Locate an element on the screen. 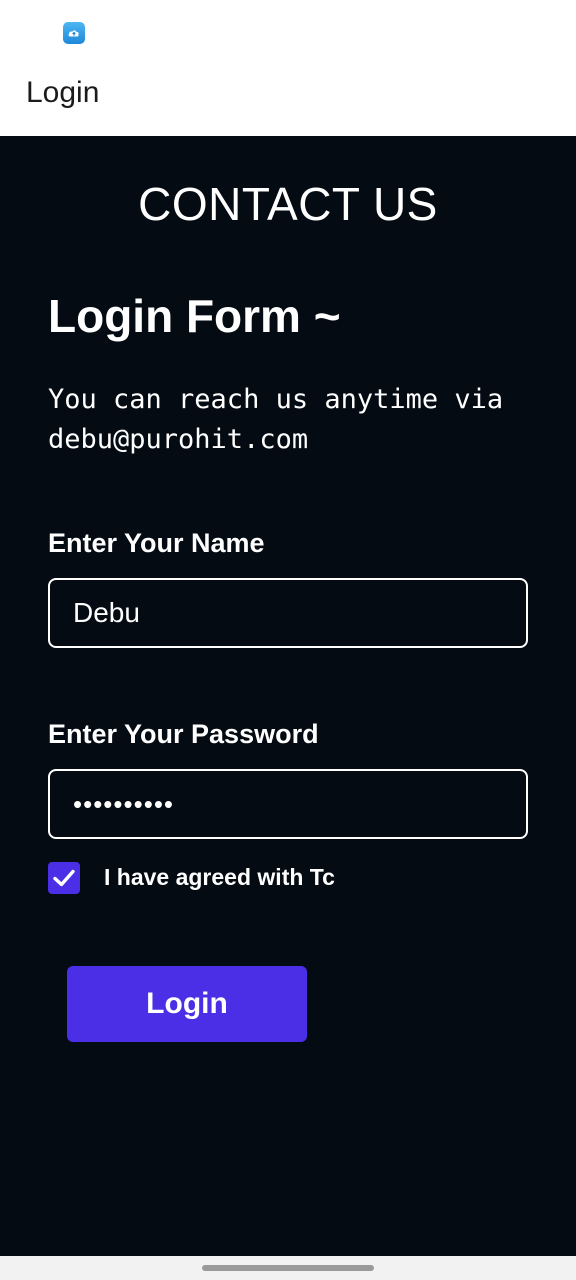 This screenshot has height=1280, width=576. app-bar: Login is located at coordinates (288, 68).